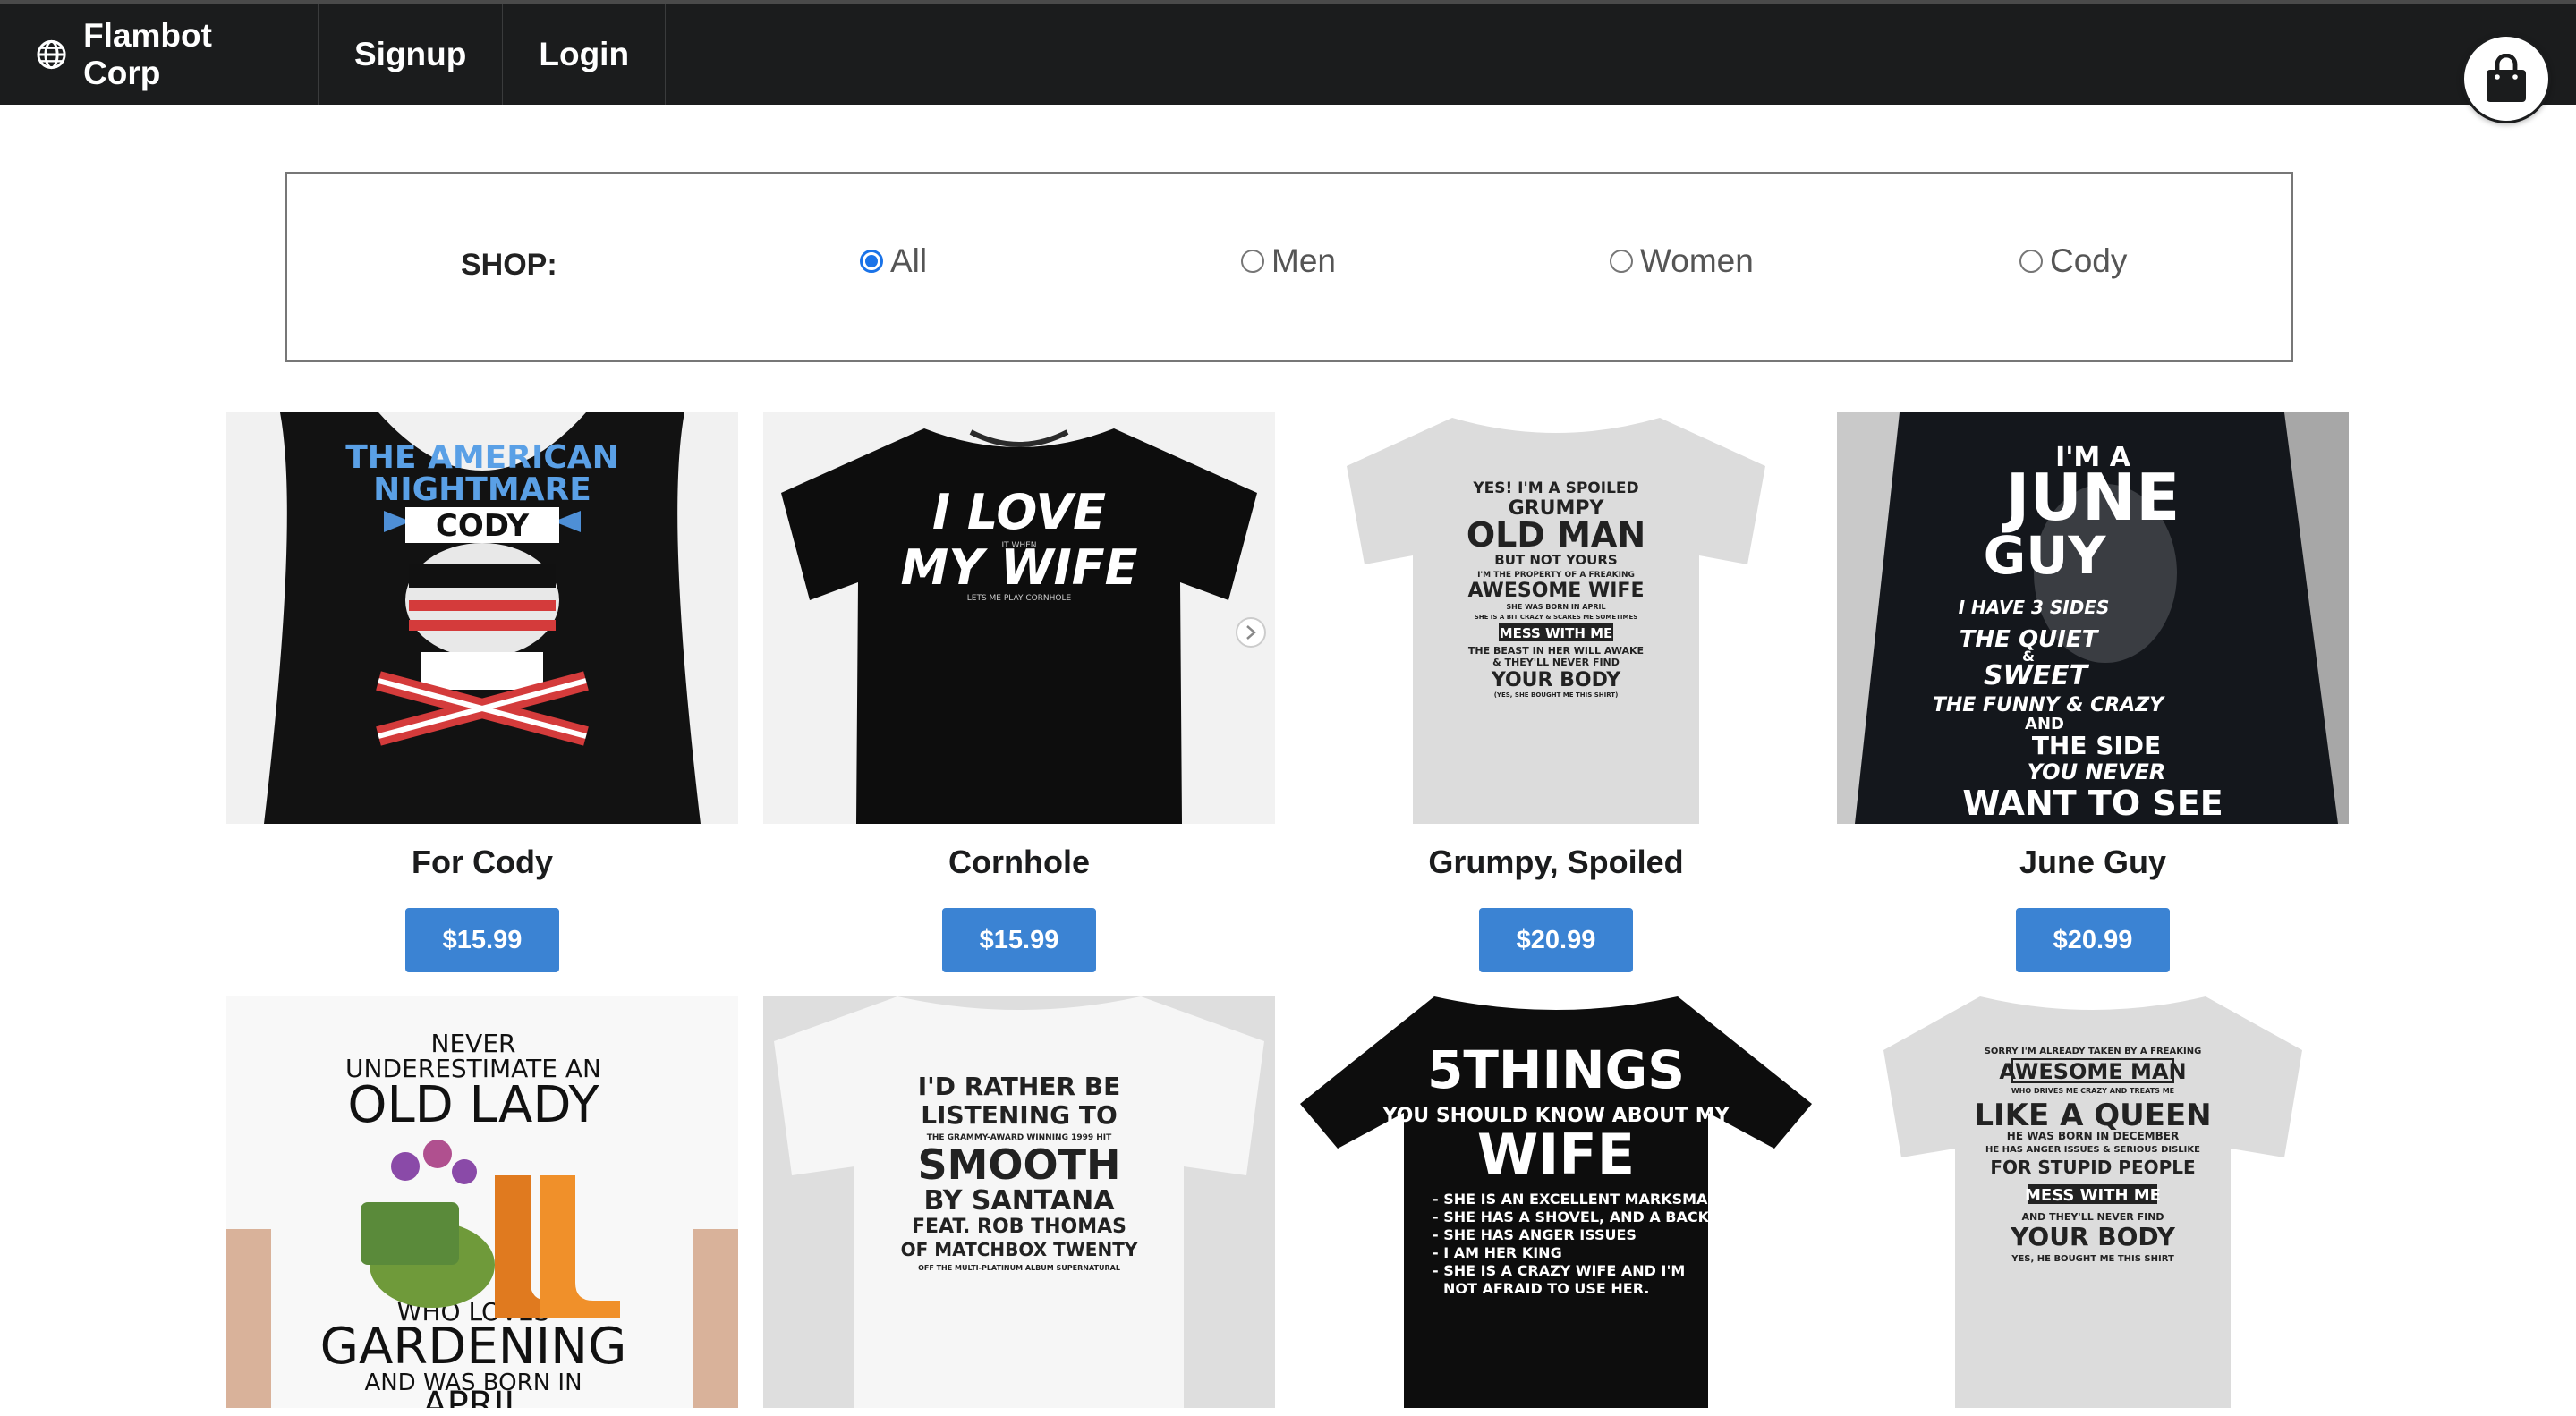  I want to click on print-text: LISTENING TO, so click(1019, 1115).